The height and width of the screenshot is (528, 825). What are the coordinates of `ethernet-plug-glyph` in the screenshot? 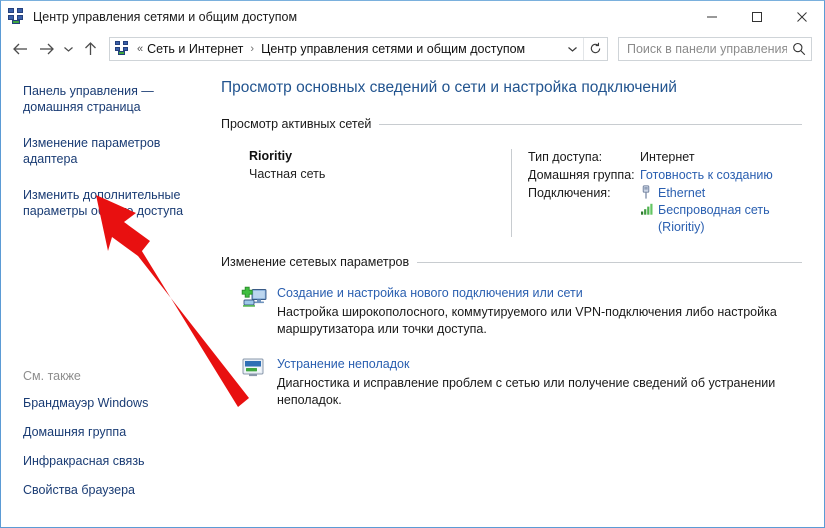 It's located at (646, 192).